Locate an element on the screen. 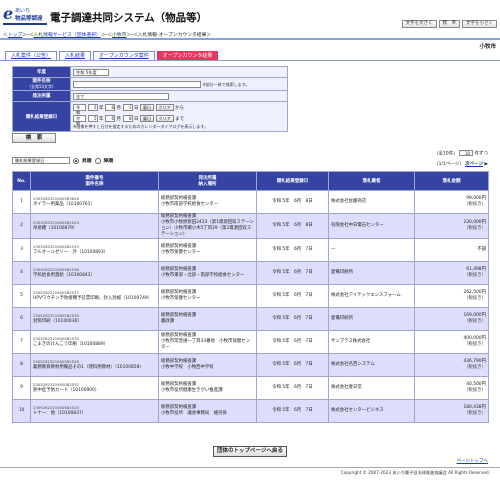 This screenshot has height=482, width=500. from-clear-button: クリア is located at coordinates (164, 107).